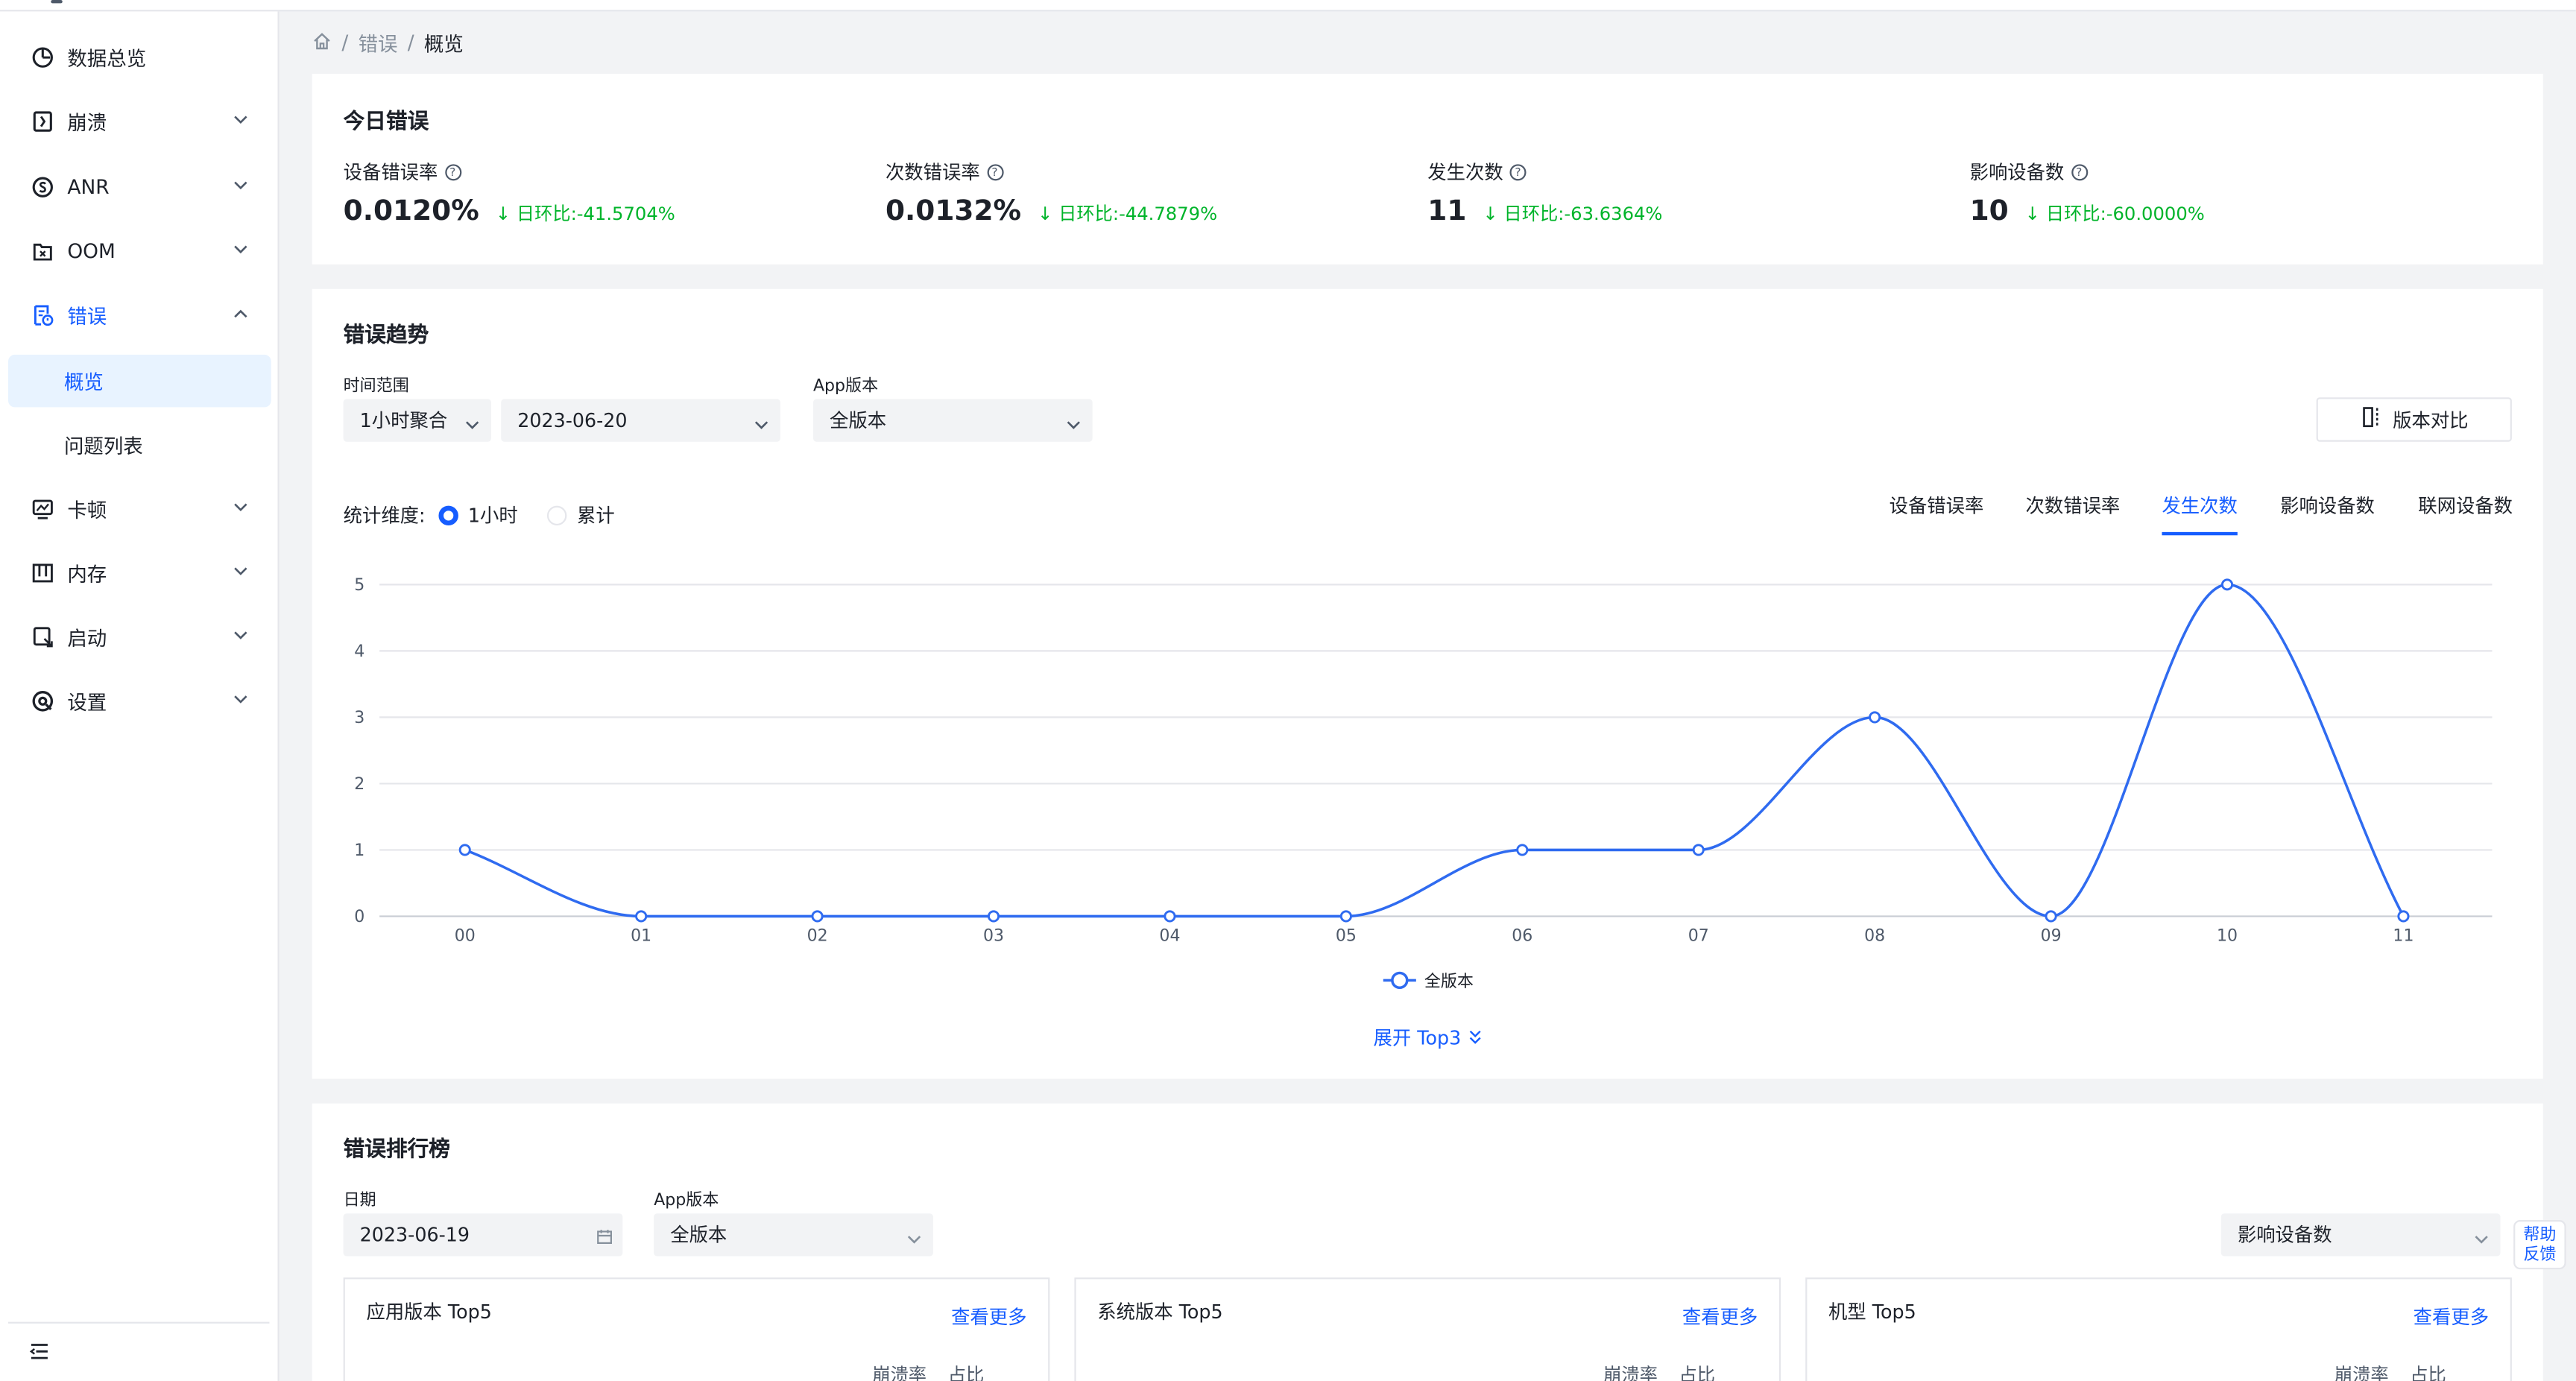 Image resolution: width=2576 pixels, height=1381 pixels. I want to click on time-range-label: 时间范围, so click(376, 386).